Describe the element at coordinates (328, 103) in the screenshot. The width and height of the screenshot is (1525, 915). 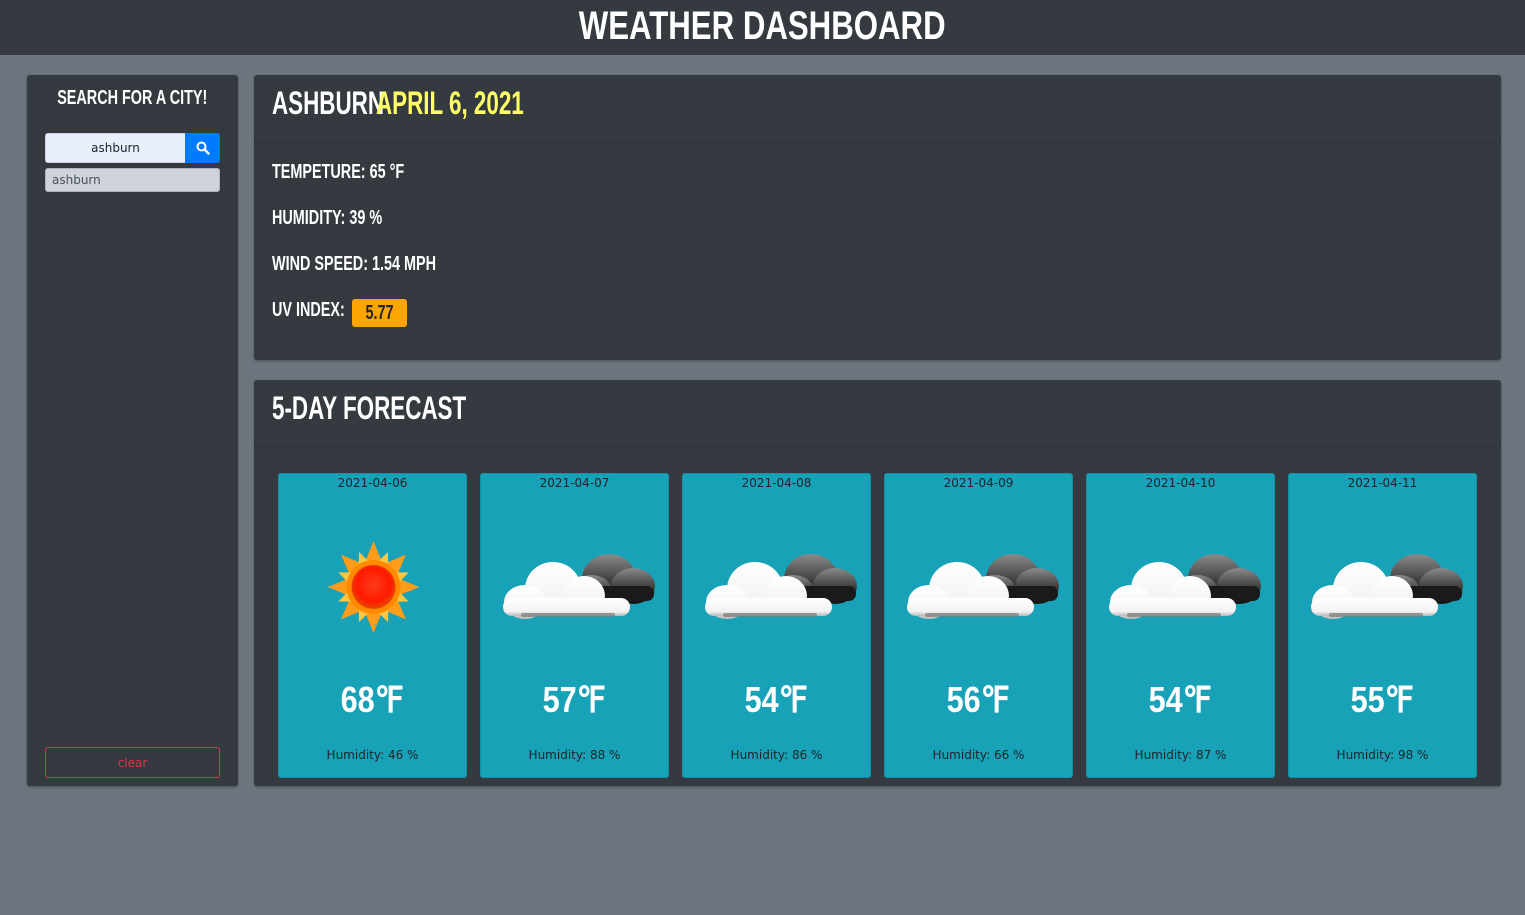
I see `city-name: ASHBURN` at that location.